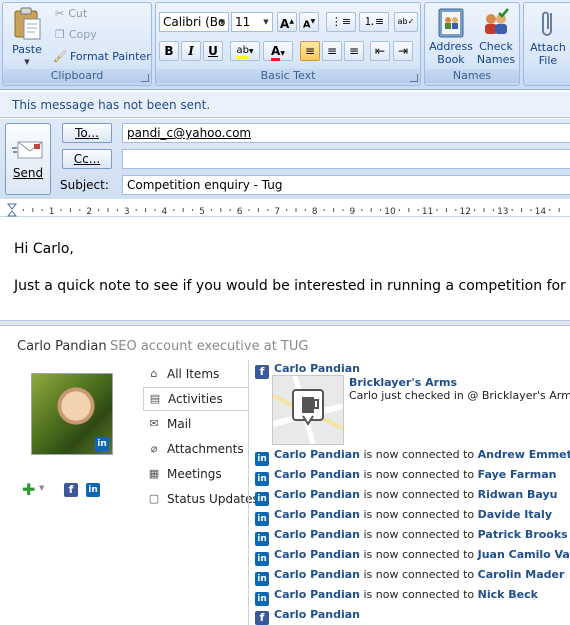 The image size is (570, 625). What do you see at coordinates (524, 554) in the screenshot?
I see `connection-contact-link: Juan Camilo Vargas` at bounding box center [524, 554].